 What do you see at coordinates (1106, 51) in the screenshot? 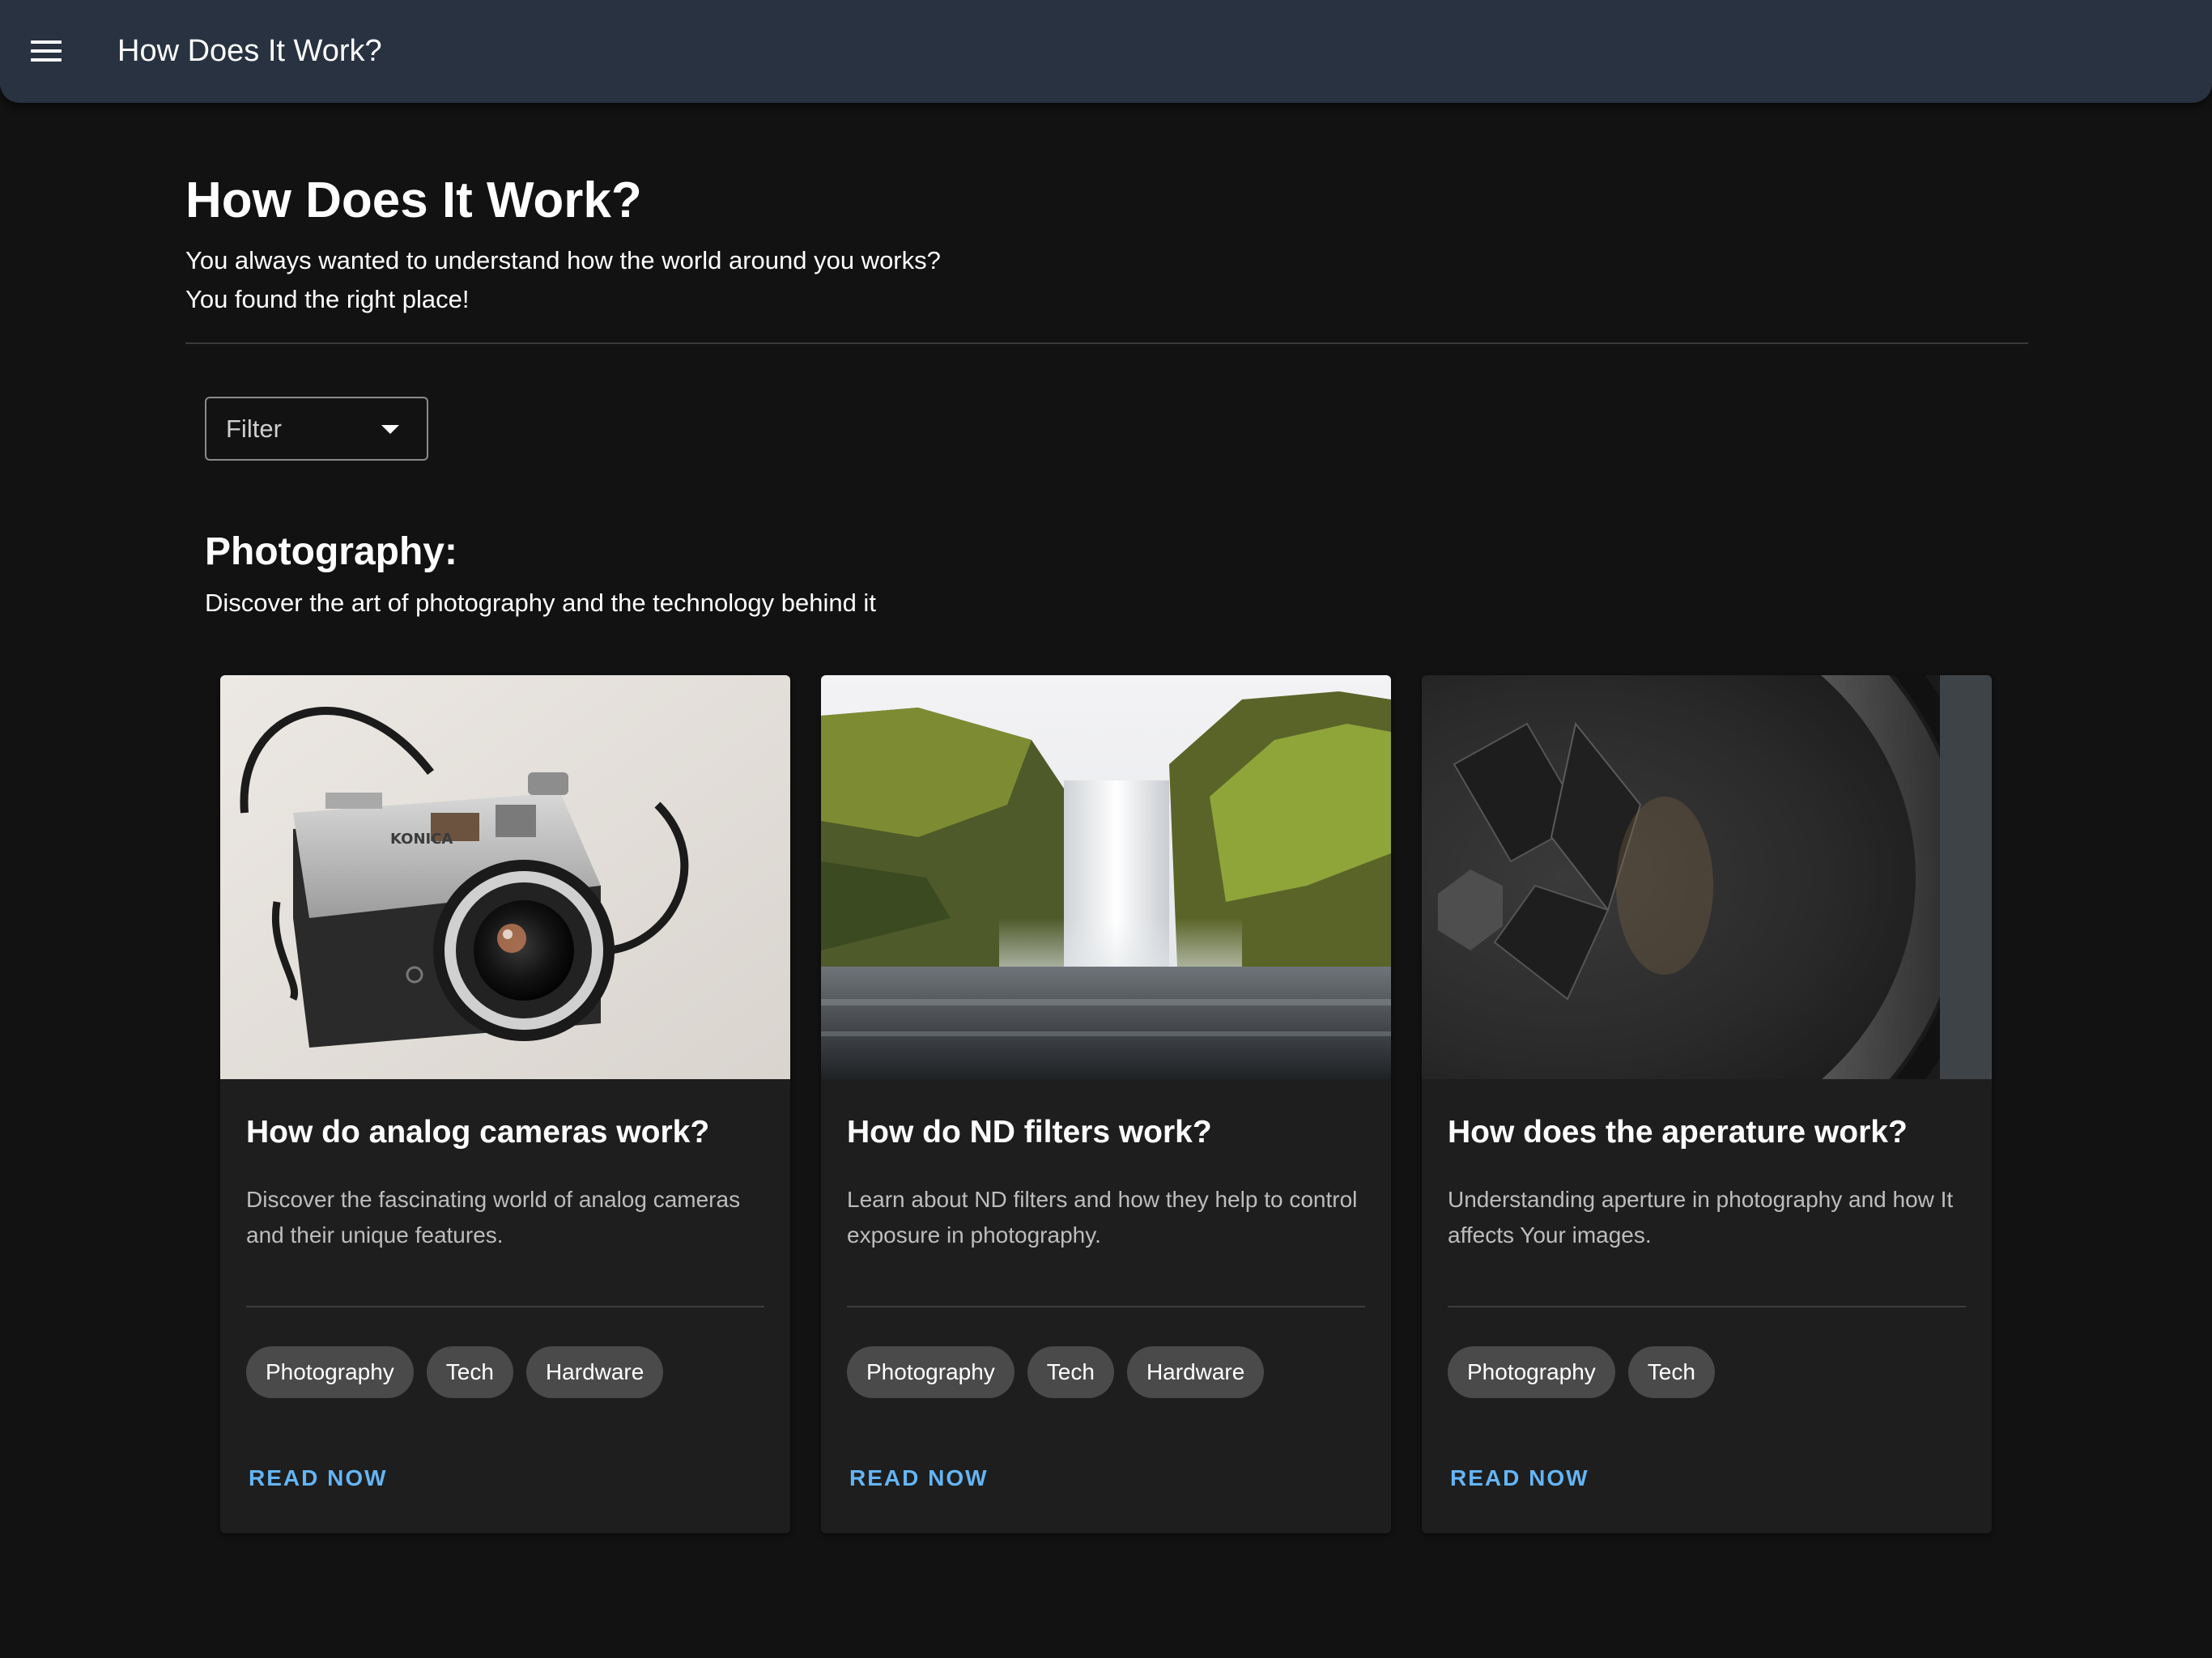
I see `app-bar: How Does It Work?` at bounding box center [1106, 51].